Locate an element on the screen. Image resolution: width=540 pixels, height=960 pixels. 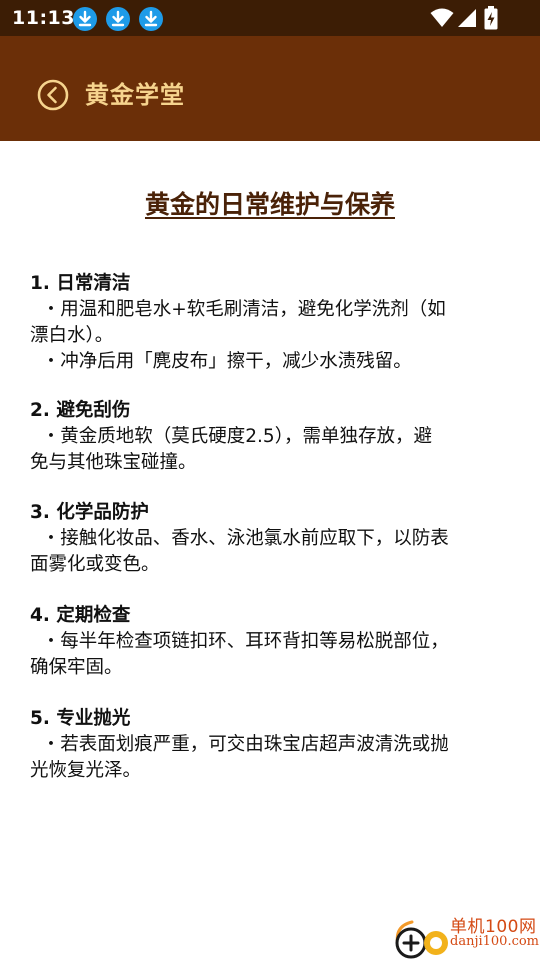
section-heading: 4. 定期检查 is located at coordinates (80, 615).